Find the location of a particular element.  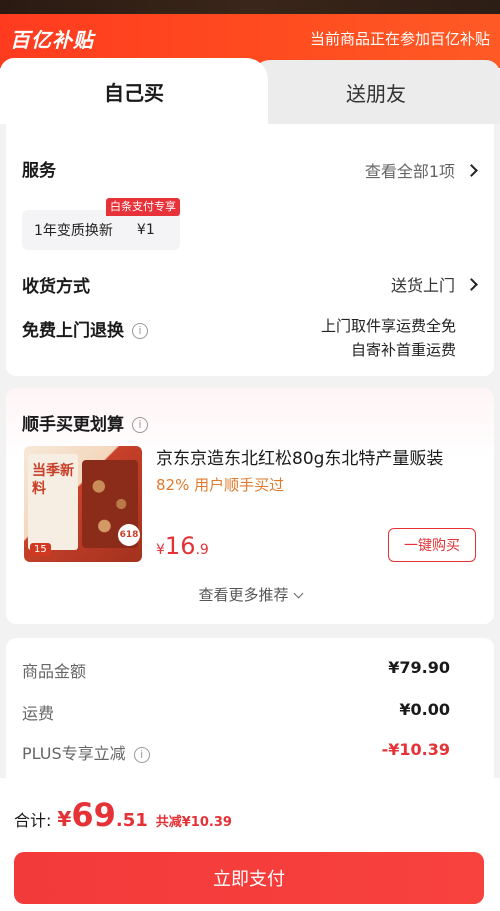

total-amount: 合计: ¥ 69 .51 共减¥10.39 is located at coordinates (123, 815).